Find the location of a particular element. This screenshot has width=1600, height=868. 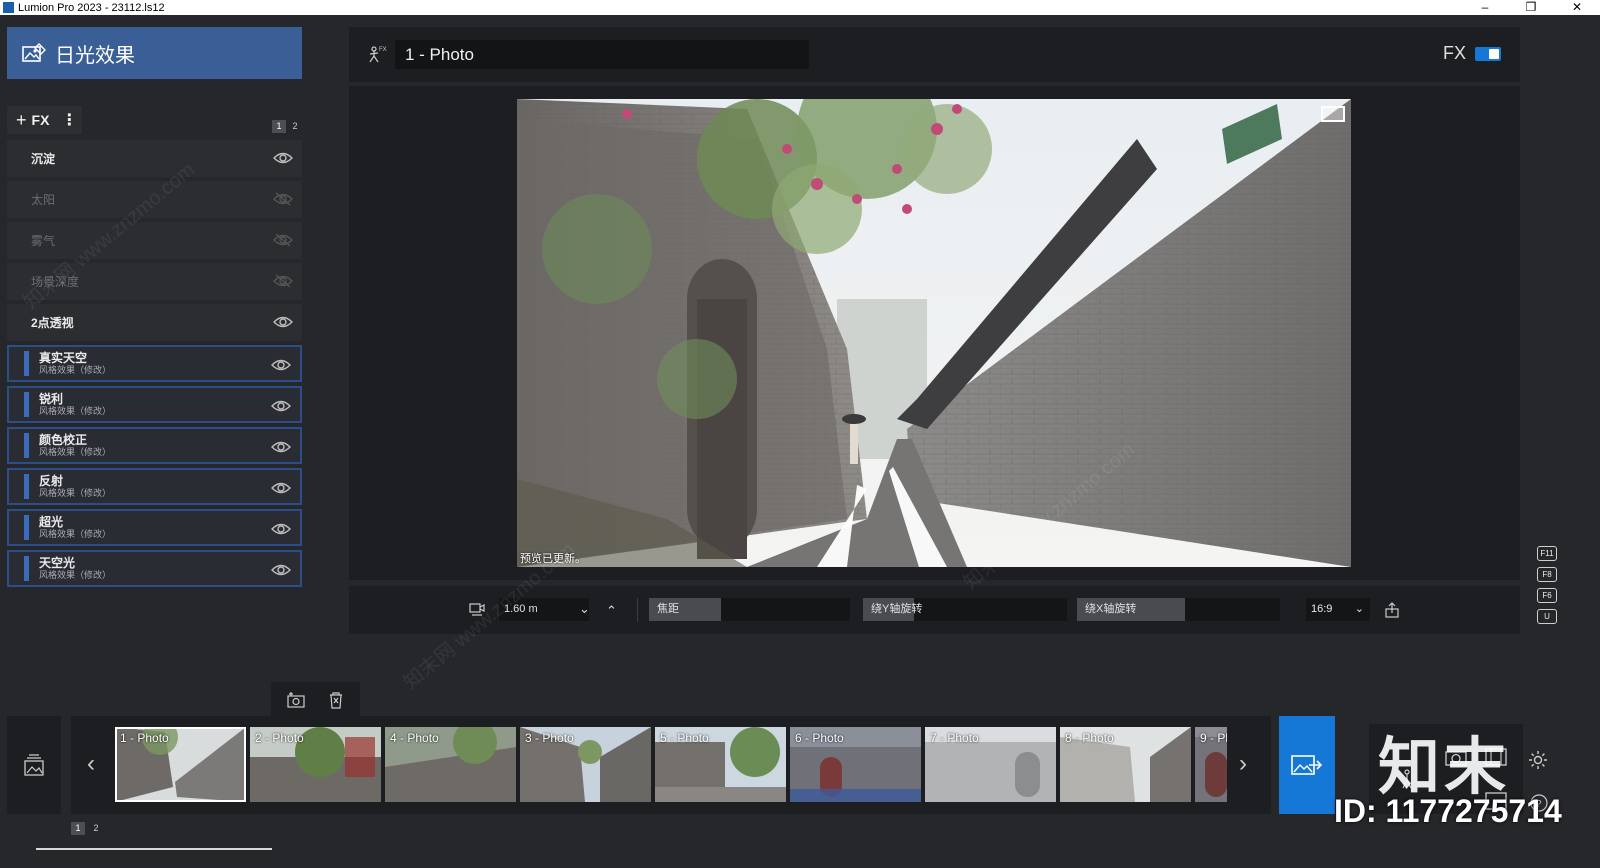

fx-toolbar: + FX ⋮ 1 2 is located at coordinates (154, 120).